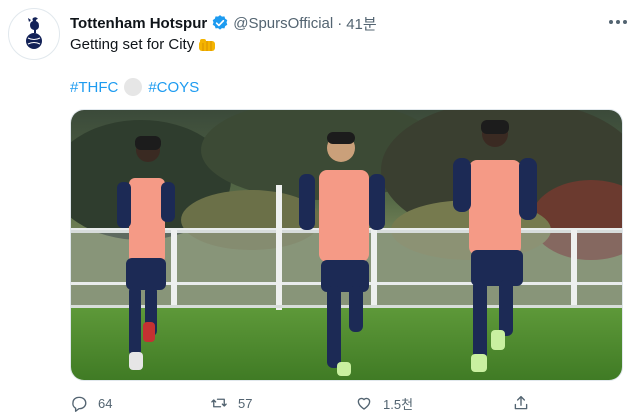 The image size is (640, 417). I want to click on like-count: 1.5천, so click(398, 404).